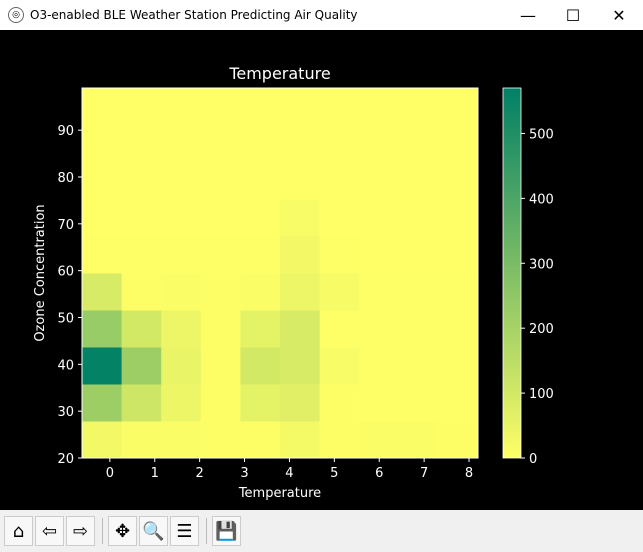  Describe the element at coordinates (541, 134) in the screenshot. I see `colorbar-tick-label: 500` at that location.